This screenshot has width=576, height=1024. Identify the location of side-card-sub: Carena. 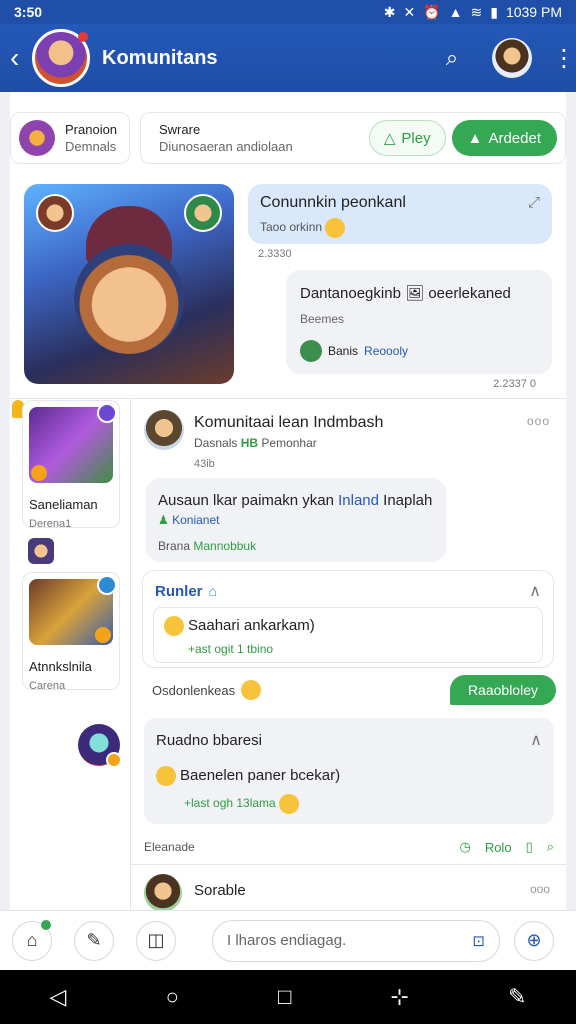
(47, 686).